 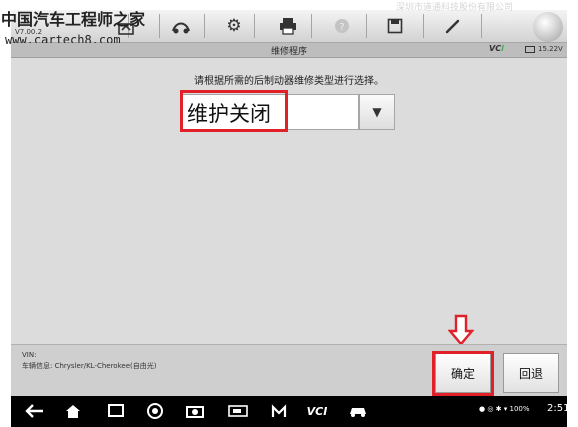 I want to click on help-icon: ?, so click(x=342, y=26).